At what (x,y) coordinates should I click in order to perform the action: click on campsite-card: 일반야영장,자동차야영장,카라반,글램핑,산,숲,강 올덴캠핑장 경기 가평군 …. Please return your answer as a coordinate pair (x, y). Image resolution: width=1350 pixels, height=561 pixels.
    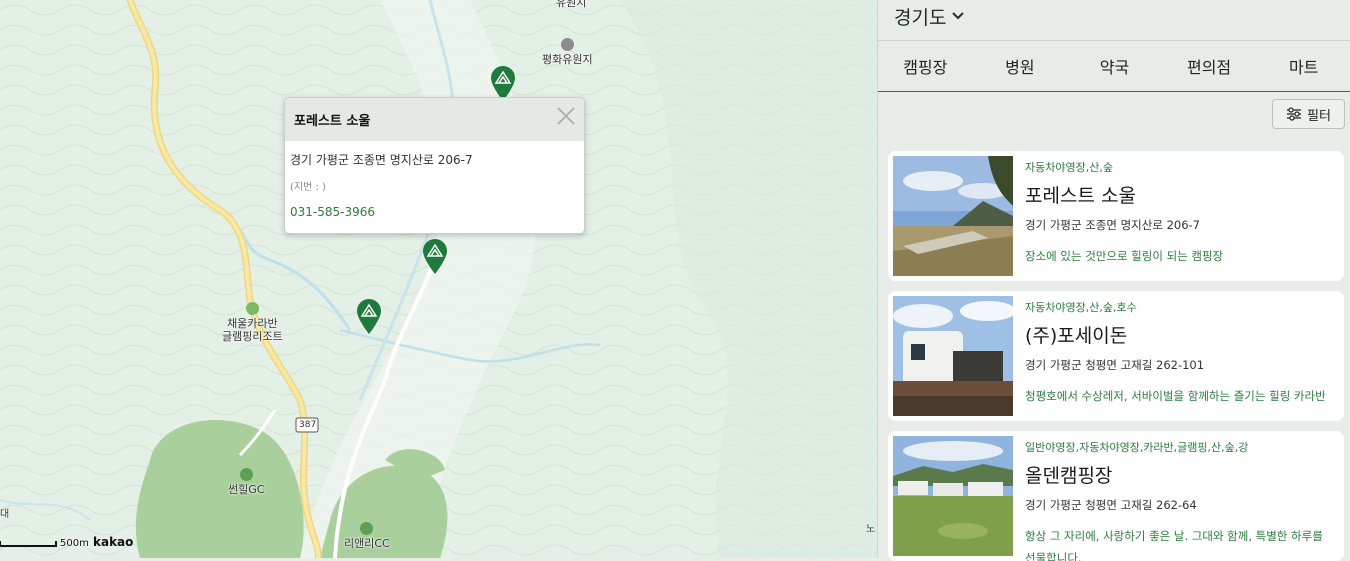
    Looking at the image, I should click on (1116, 496).